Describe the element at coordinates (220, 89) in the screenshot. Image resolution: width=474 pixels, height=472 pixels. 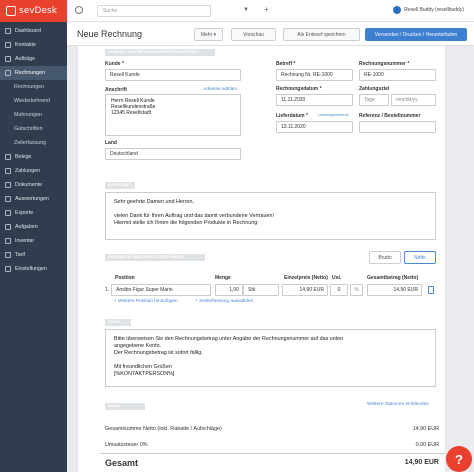
I see `adresse-waehlen-link: Adresse wählen` at that location.